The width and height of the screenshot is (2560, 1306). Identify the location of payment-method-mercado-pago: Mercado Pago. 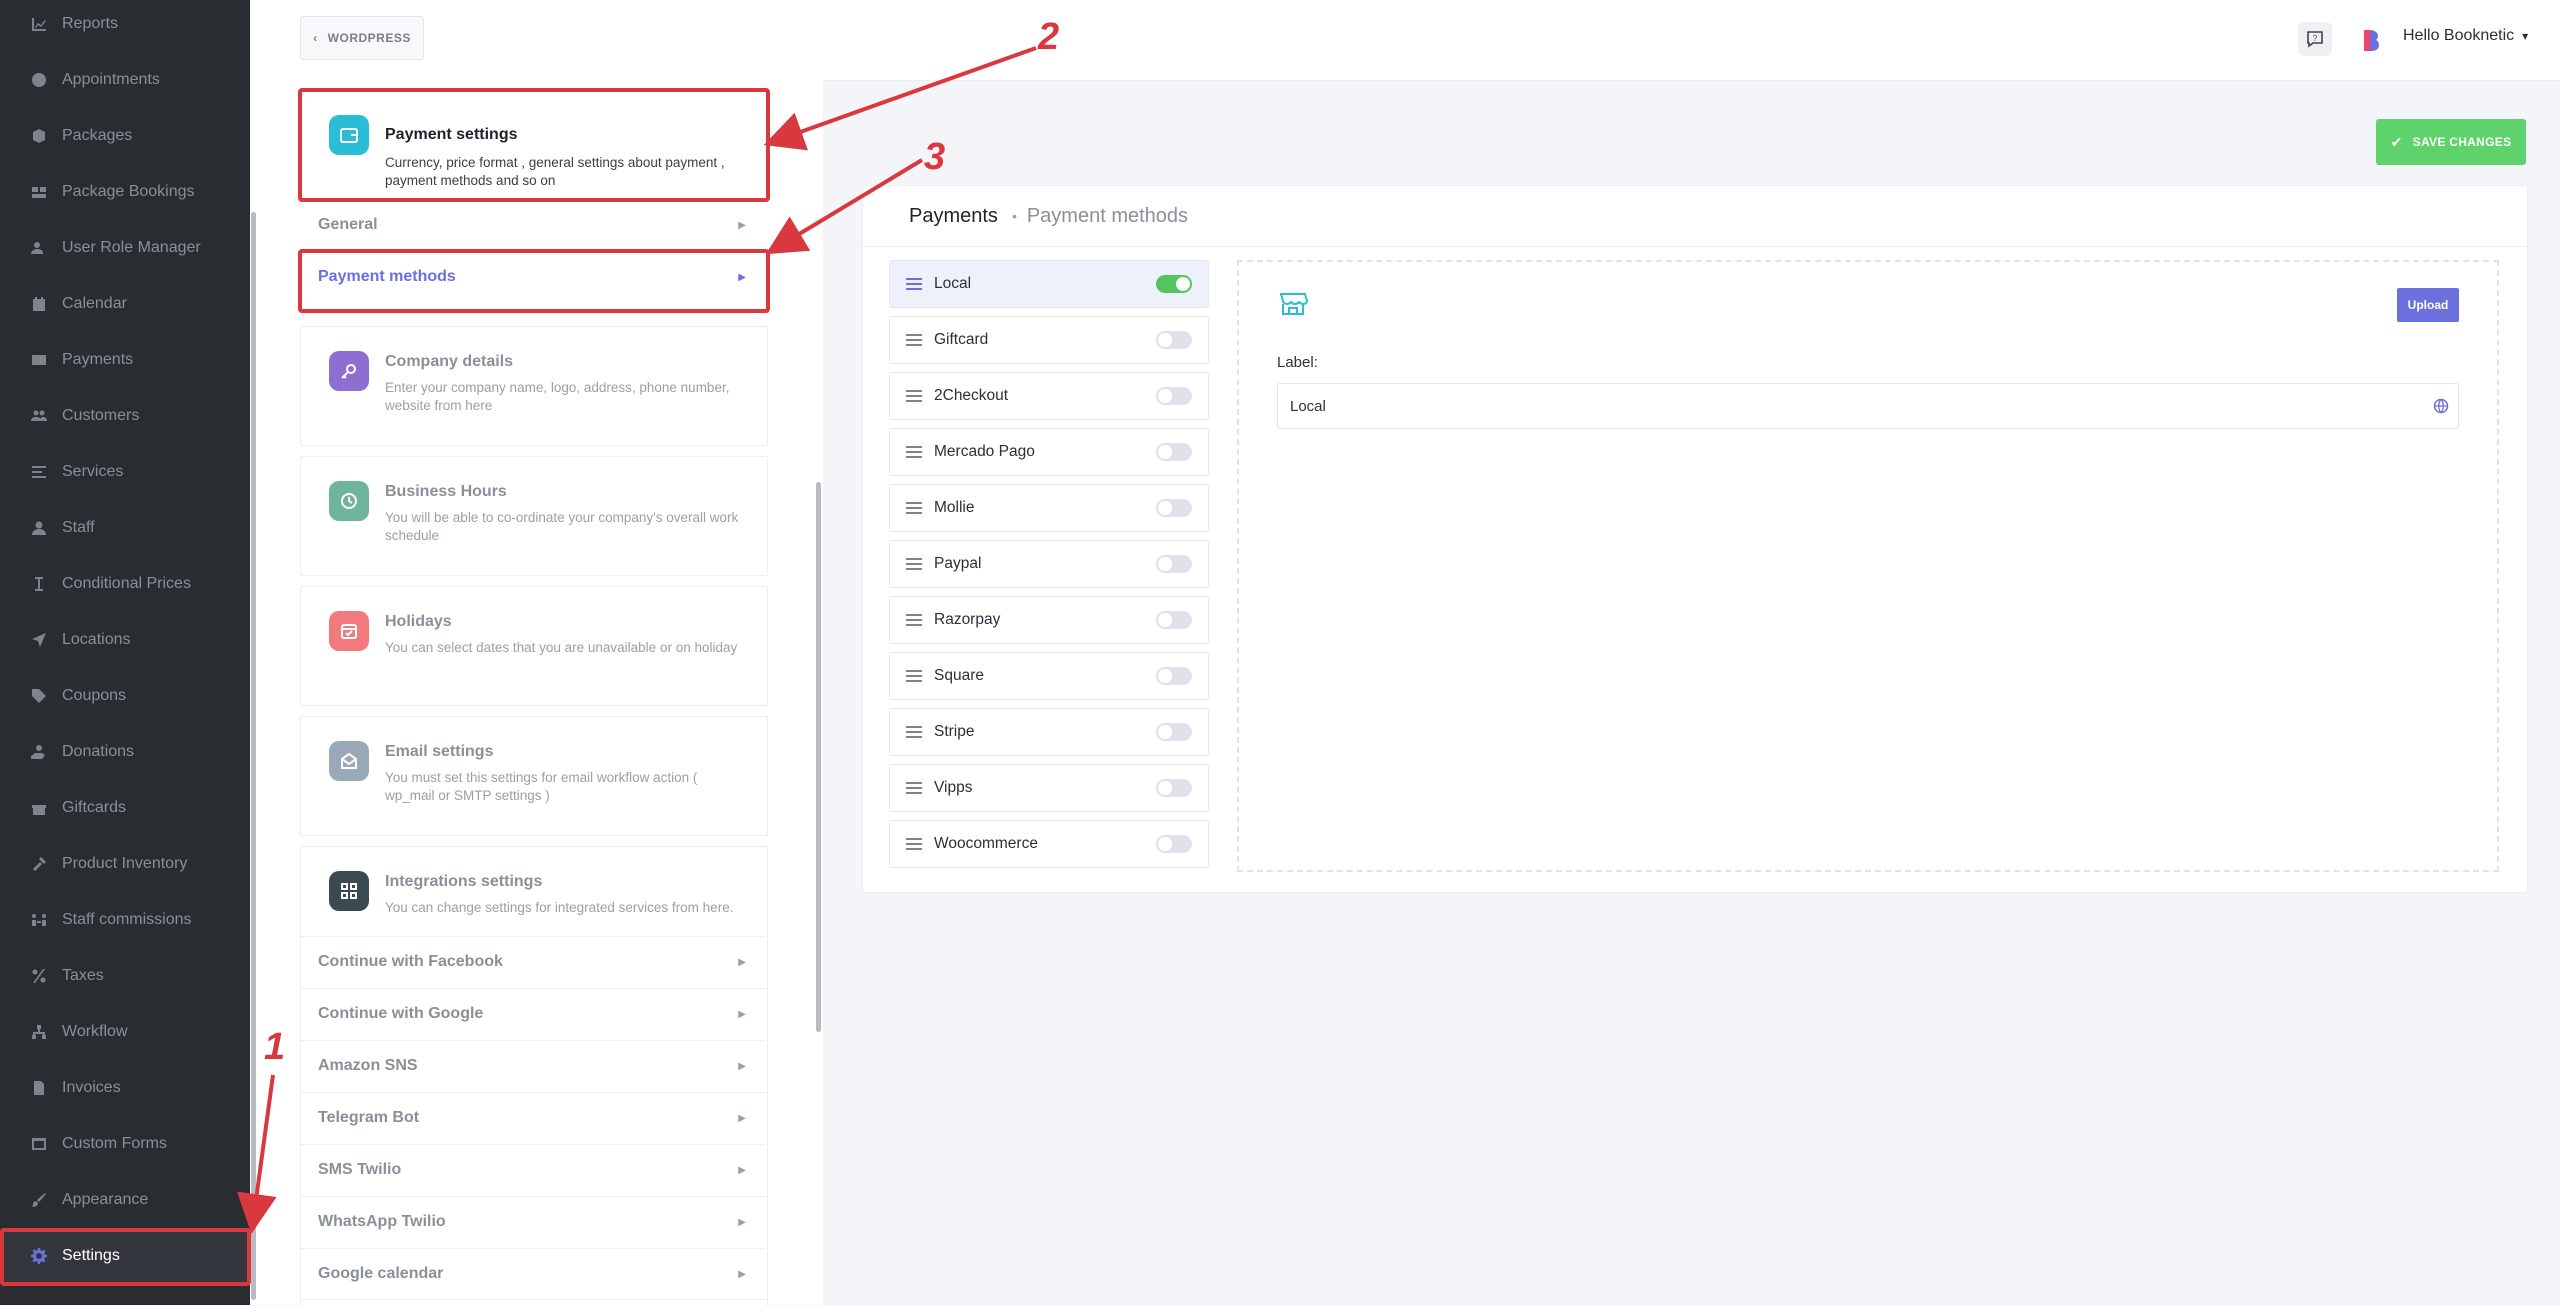
(1049, 452).